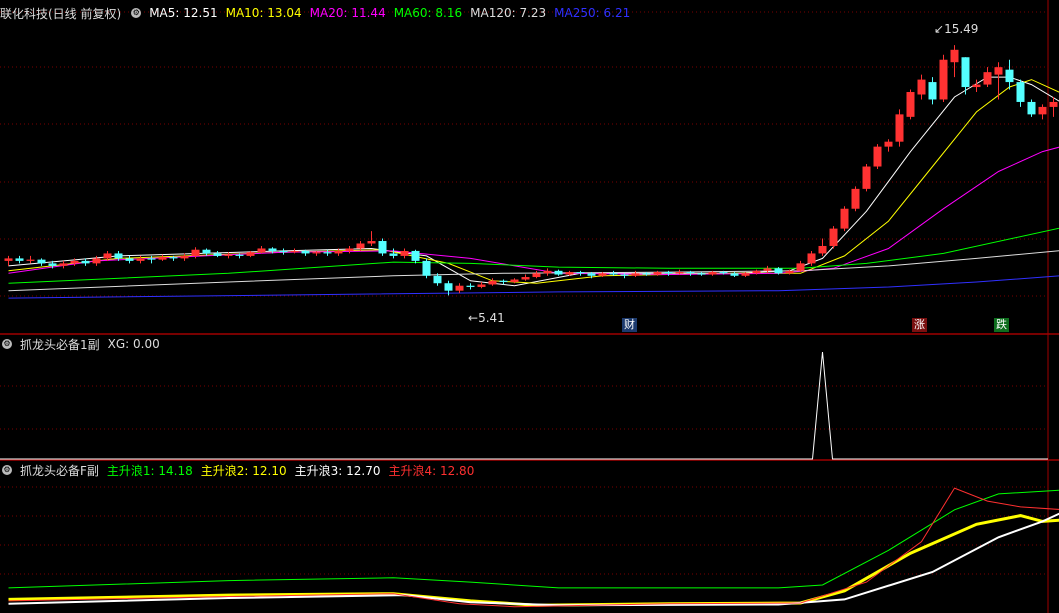  I want to click on xg-value: XG: 0.00, so click(133, 344).